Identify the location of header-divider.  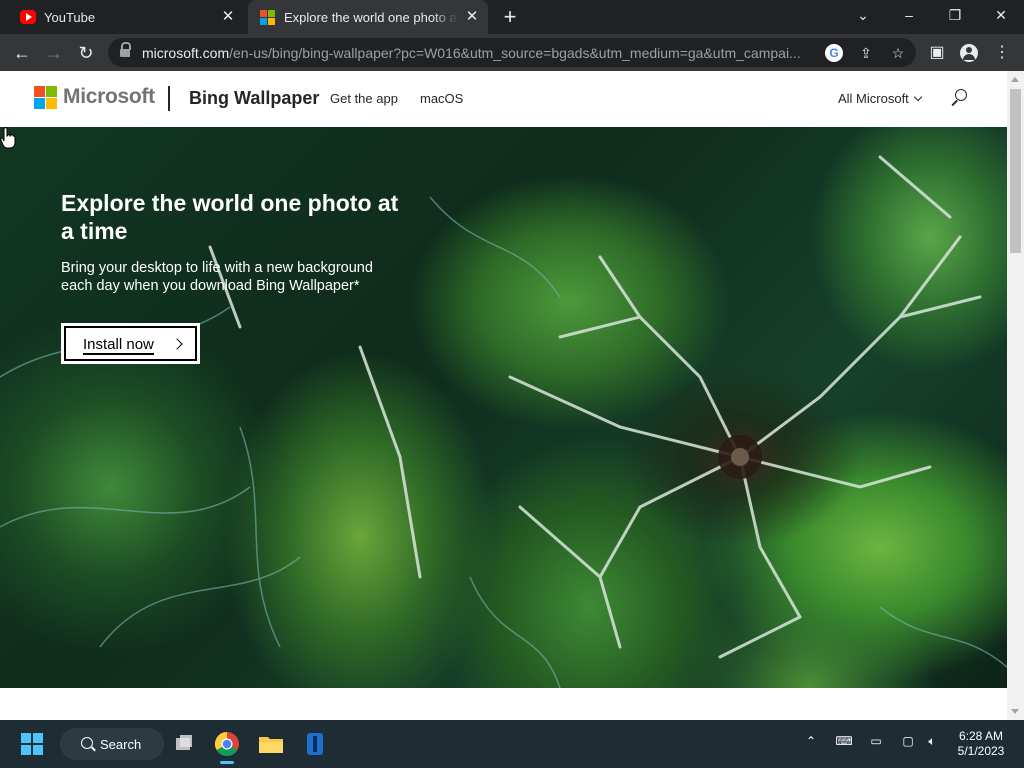
(169, 98).